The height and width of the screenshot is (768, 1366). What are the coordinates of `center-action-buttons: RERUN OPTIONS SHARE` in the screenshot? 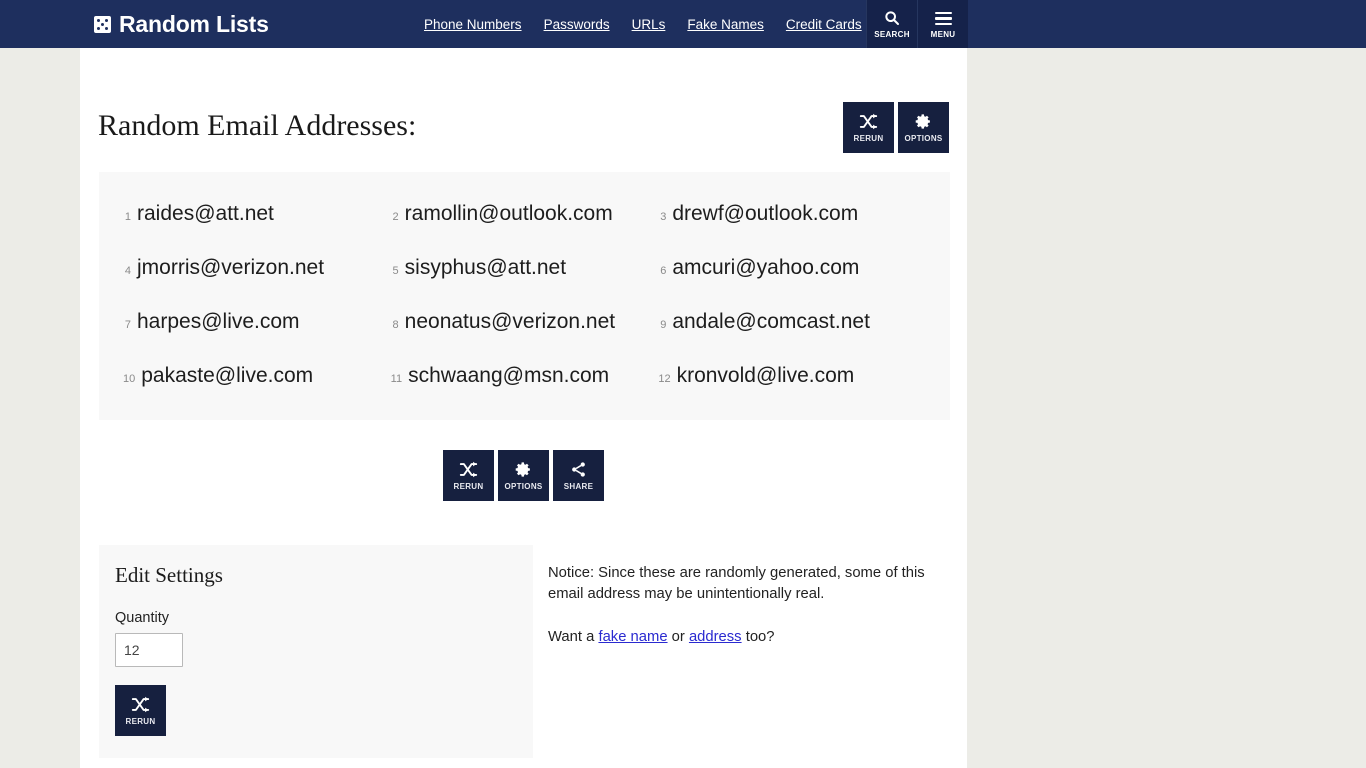 It's located at (523, 475).